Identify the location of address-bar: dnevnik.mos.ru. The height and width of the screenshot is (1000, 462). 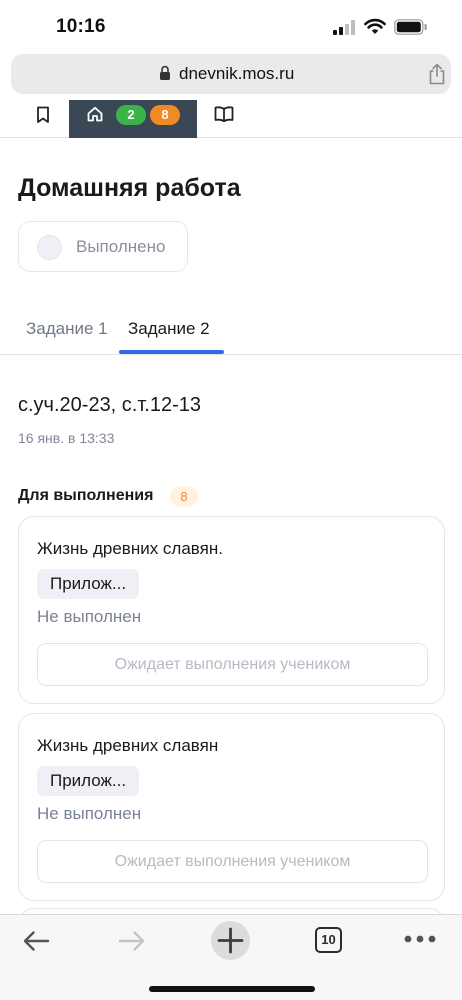
(231, 74).